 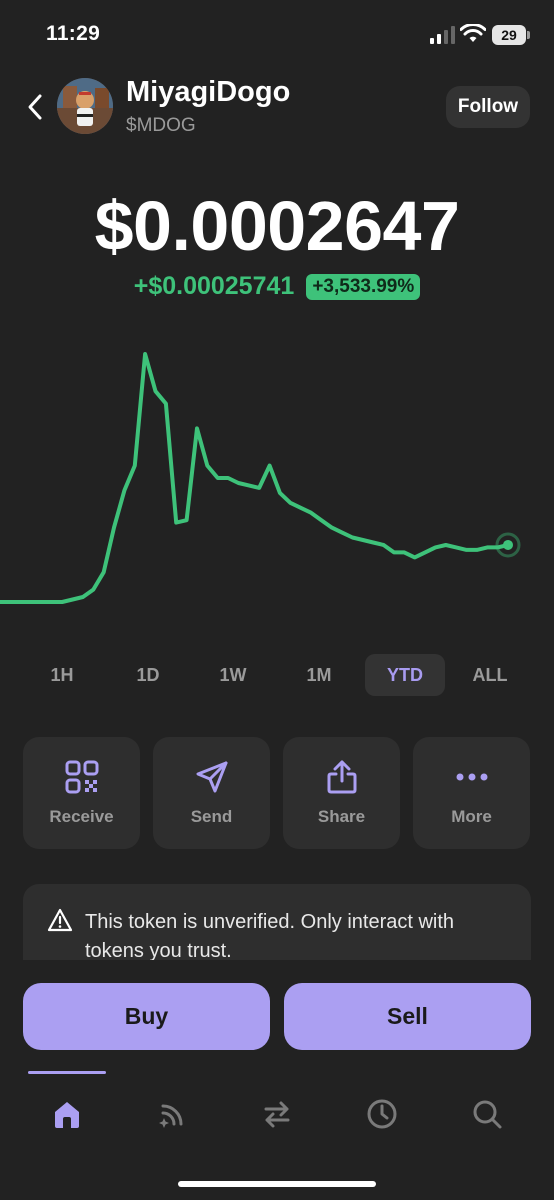 I want to click on receive-label: Receive, so click(x=81, y=816).